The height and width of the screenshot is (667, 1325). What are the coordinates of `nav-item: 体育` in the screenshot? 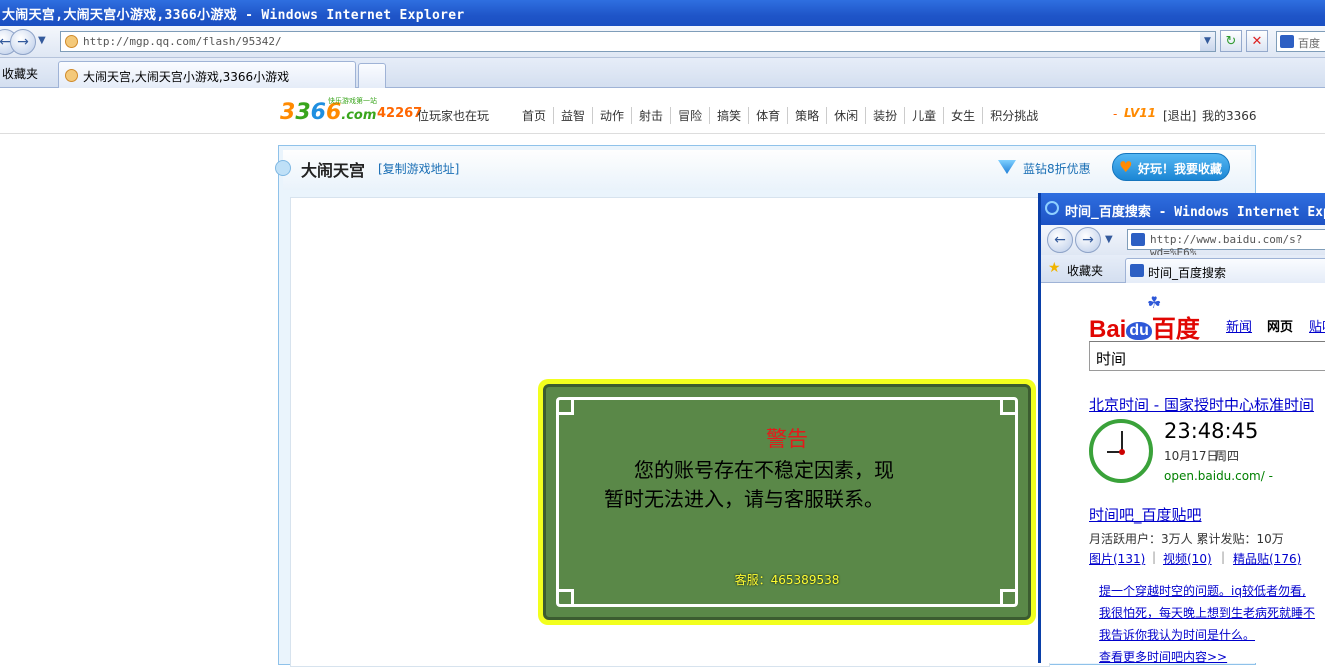 It's located at (767, 115).